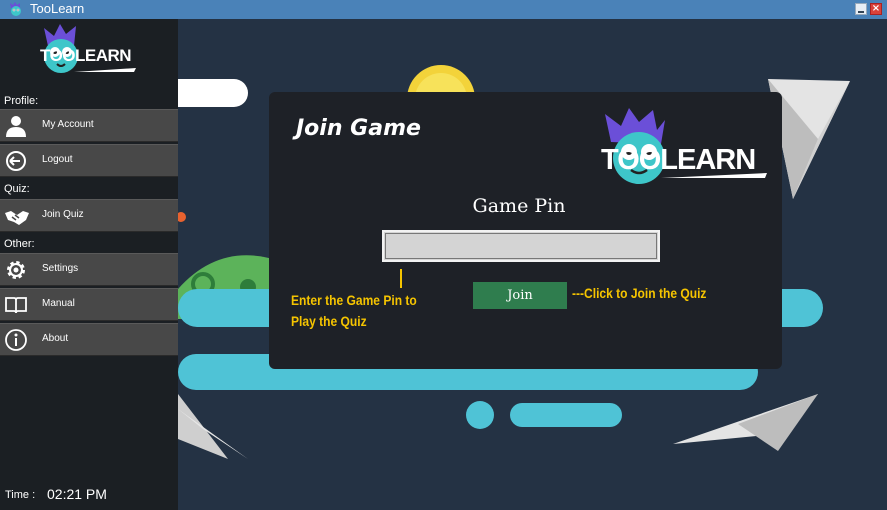  Describe the element at coordinates (57, 159) in the screenshot. I see `nav-logout-label: Logout` at that location.